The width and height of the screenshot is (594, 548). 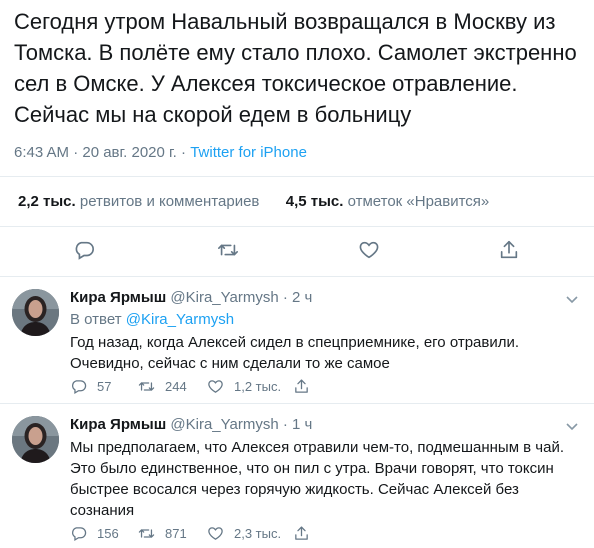 What do you see at coordinates (180, 319) in the screenshot?
I see `in-reply-handle: @Kira_Yarmysh` at bounding box center [180, 319].